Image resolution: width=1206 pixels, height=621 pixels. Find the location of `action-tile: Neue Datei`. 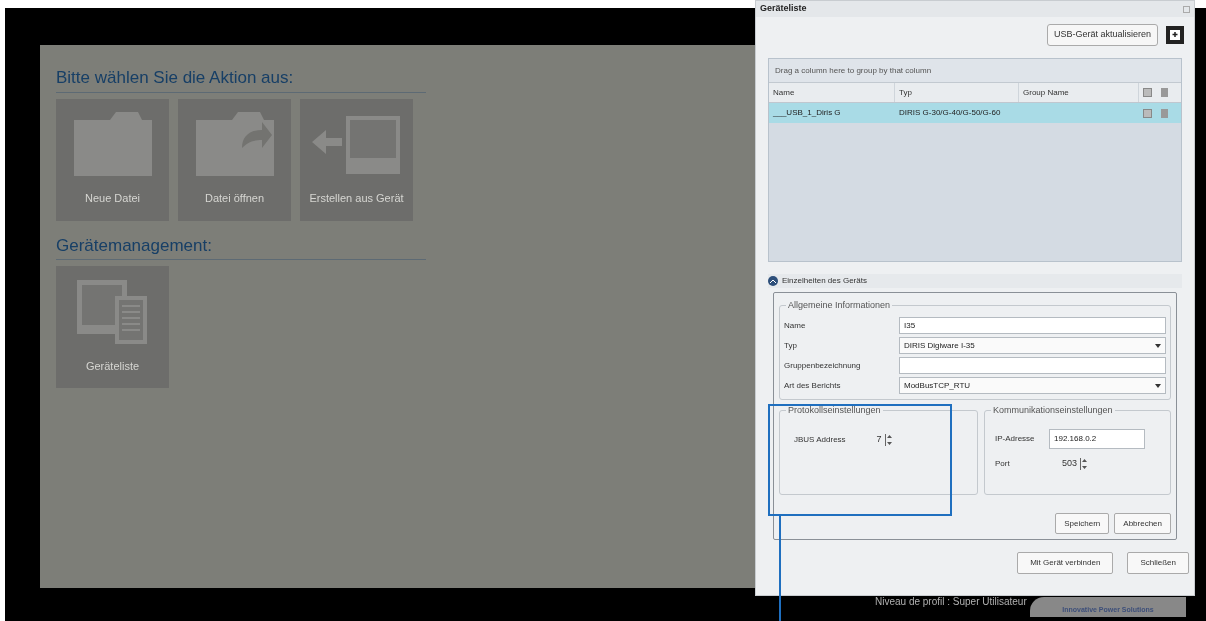

action-tile: Neue Datei is located at coordinates (112, 159).